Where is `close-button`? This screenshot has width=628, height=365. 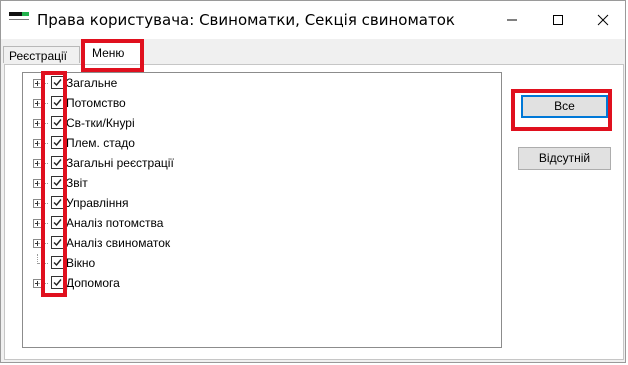 close-button is located at coordinates (603, 20).